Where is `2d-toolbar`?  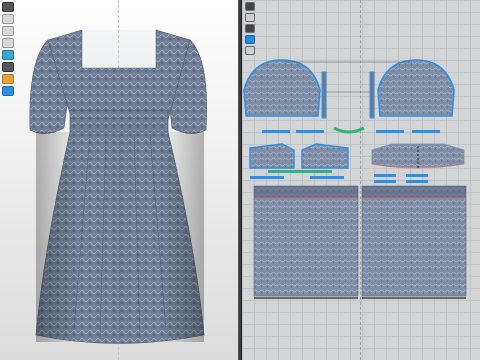
2d-toolbar is located at coordinates (251, 28).